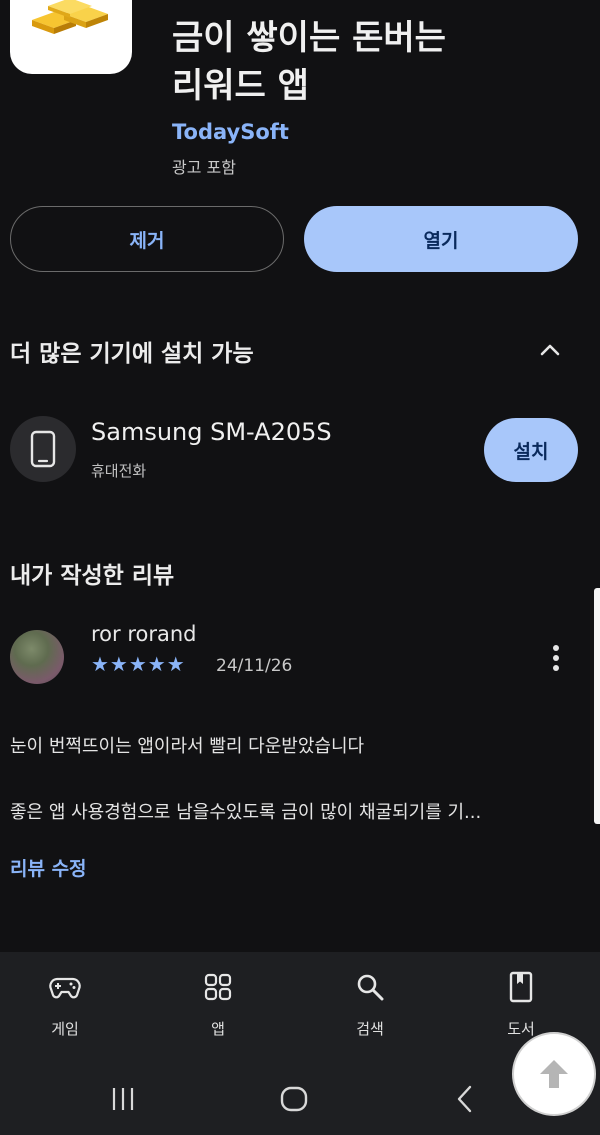 The height and width of the screenshot is (1135, 600). Describe the element at coordinates (597, 706) in the screenshot. I see `scroll-indicator` at that location.